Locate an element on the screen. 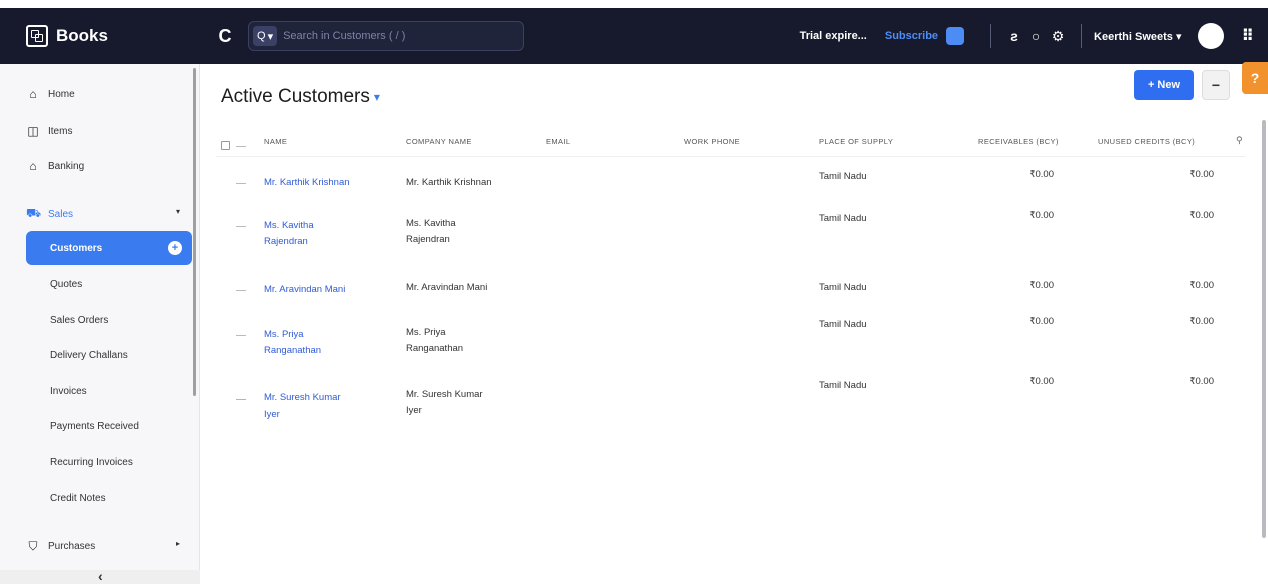 The width and height of the screenshot is (1268, 584). column-header-name: NAME is located at coordinates (275, 141).